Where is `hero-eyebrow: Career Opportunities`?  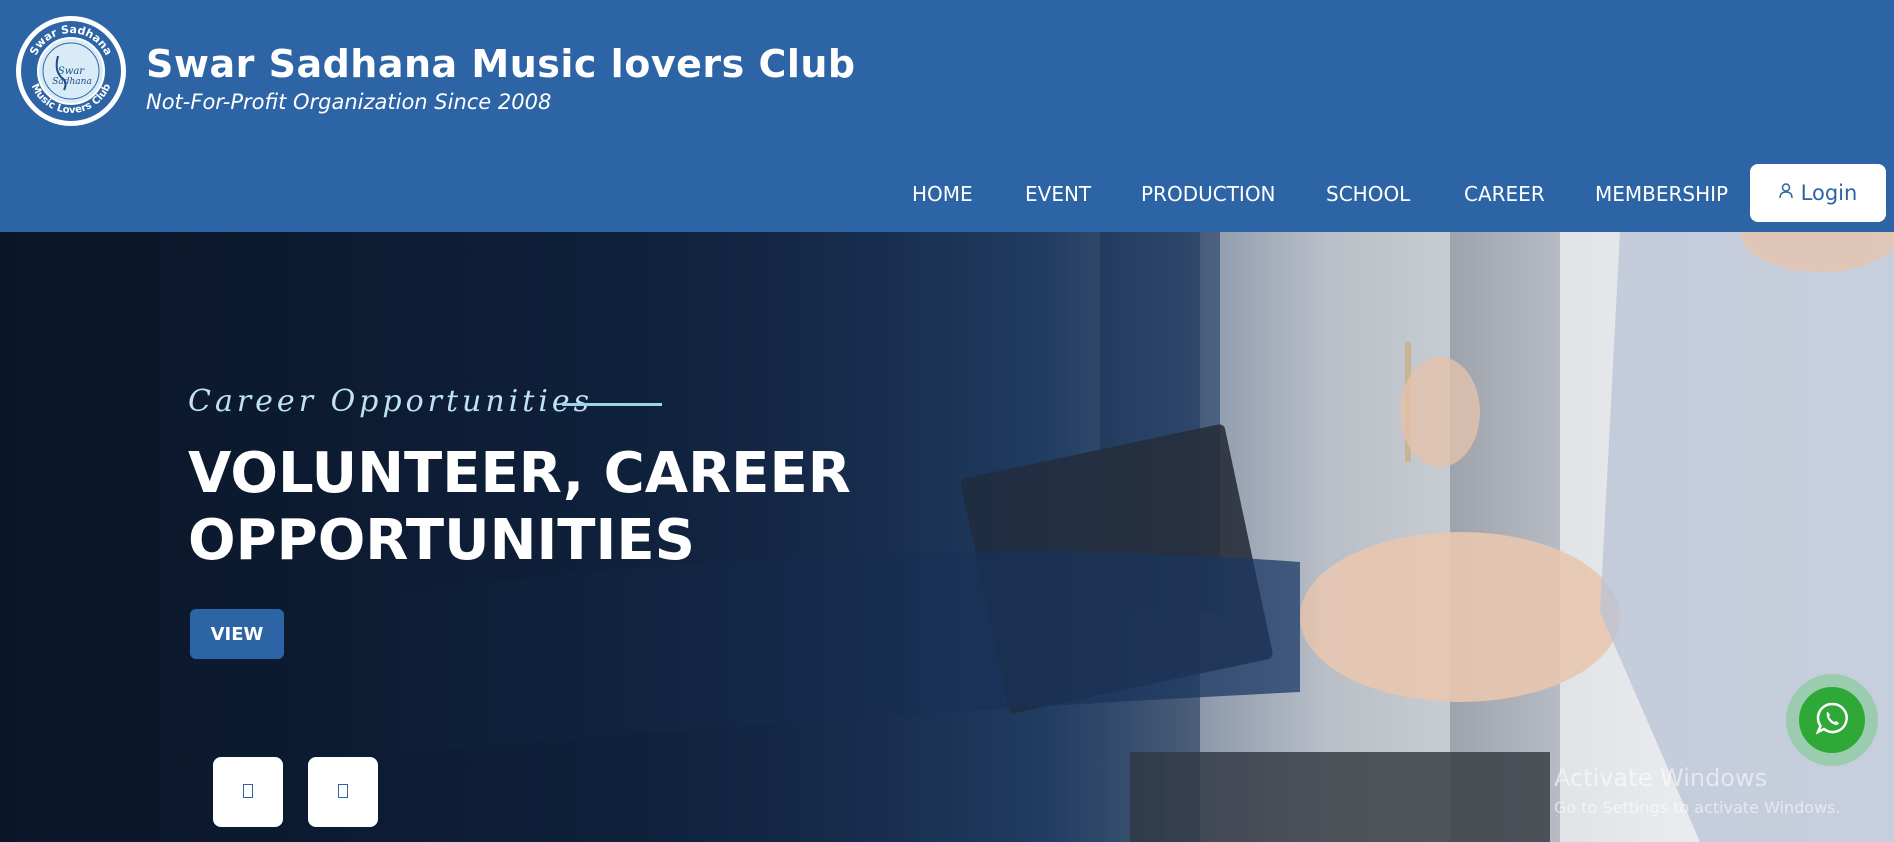
hero-eyebrow: Career Opportunities is located at coordinates (391, 401).